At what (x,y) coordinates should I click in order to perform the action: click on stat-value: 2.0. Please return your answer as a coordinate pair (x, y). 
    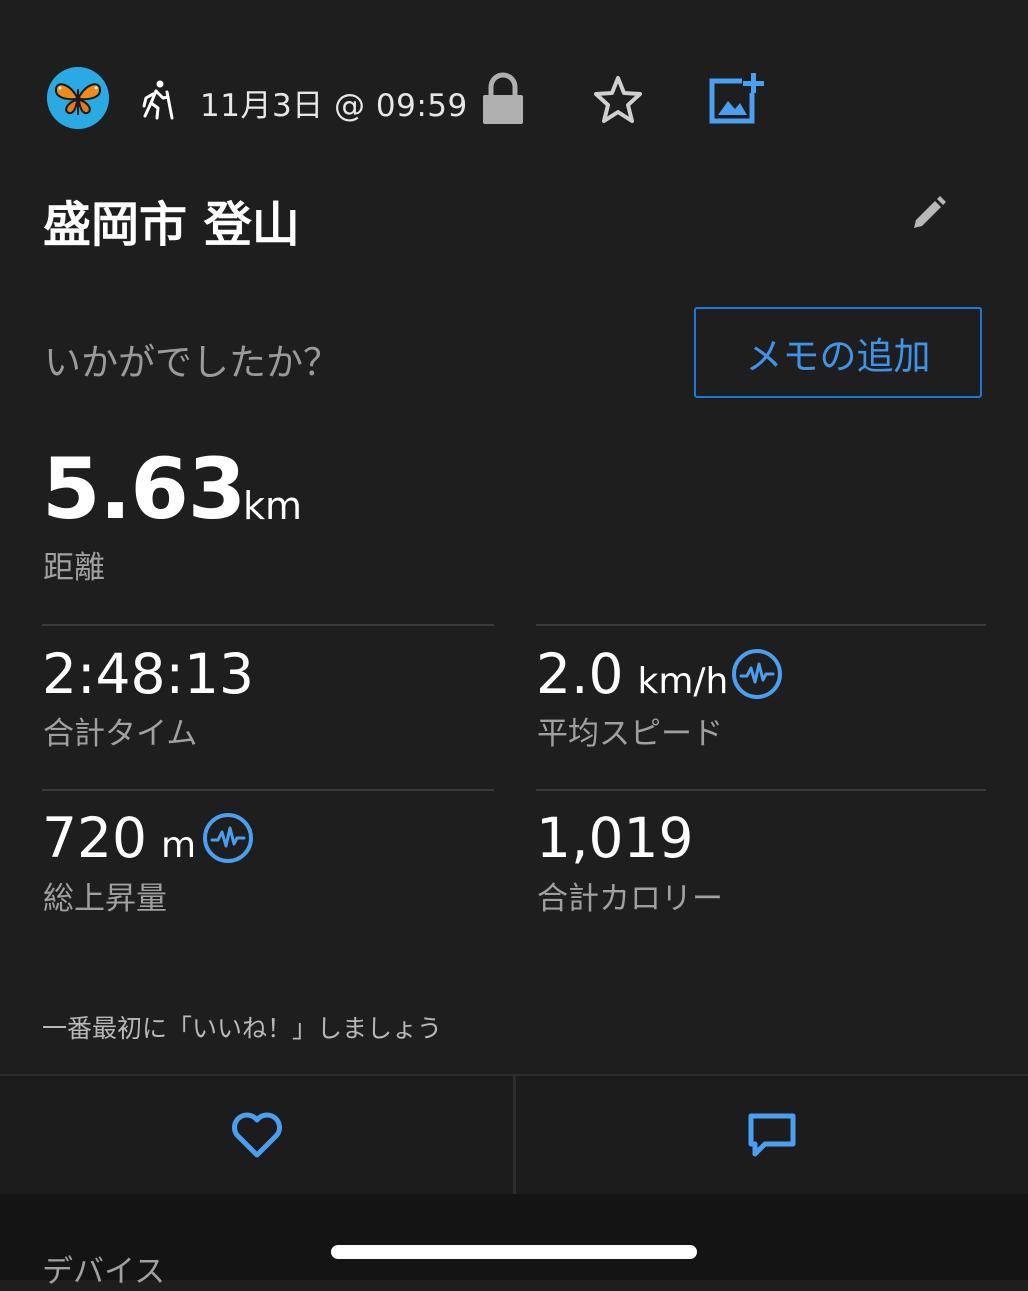
    Looking at the image, I should click on (580, 674).